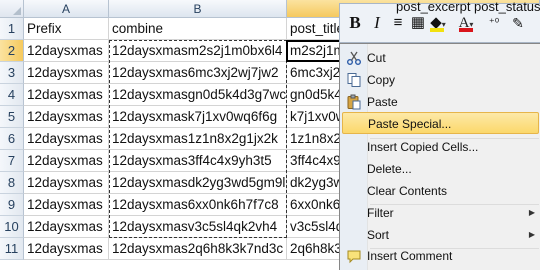 The image size is (540, 270). What do you see at coordinates (198, 161) in the screenshot?
I see `table-cell: 12daysxmas3ff4c4x9yh3t5` at bounding box center [198, 161].